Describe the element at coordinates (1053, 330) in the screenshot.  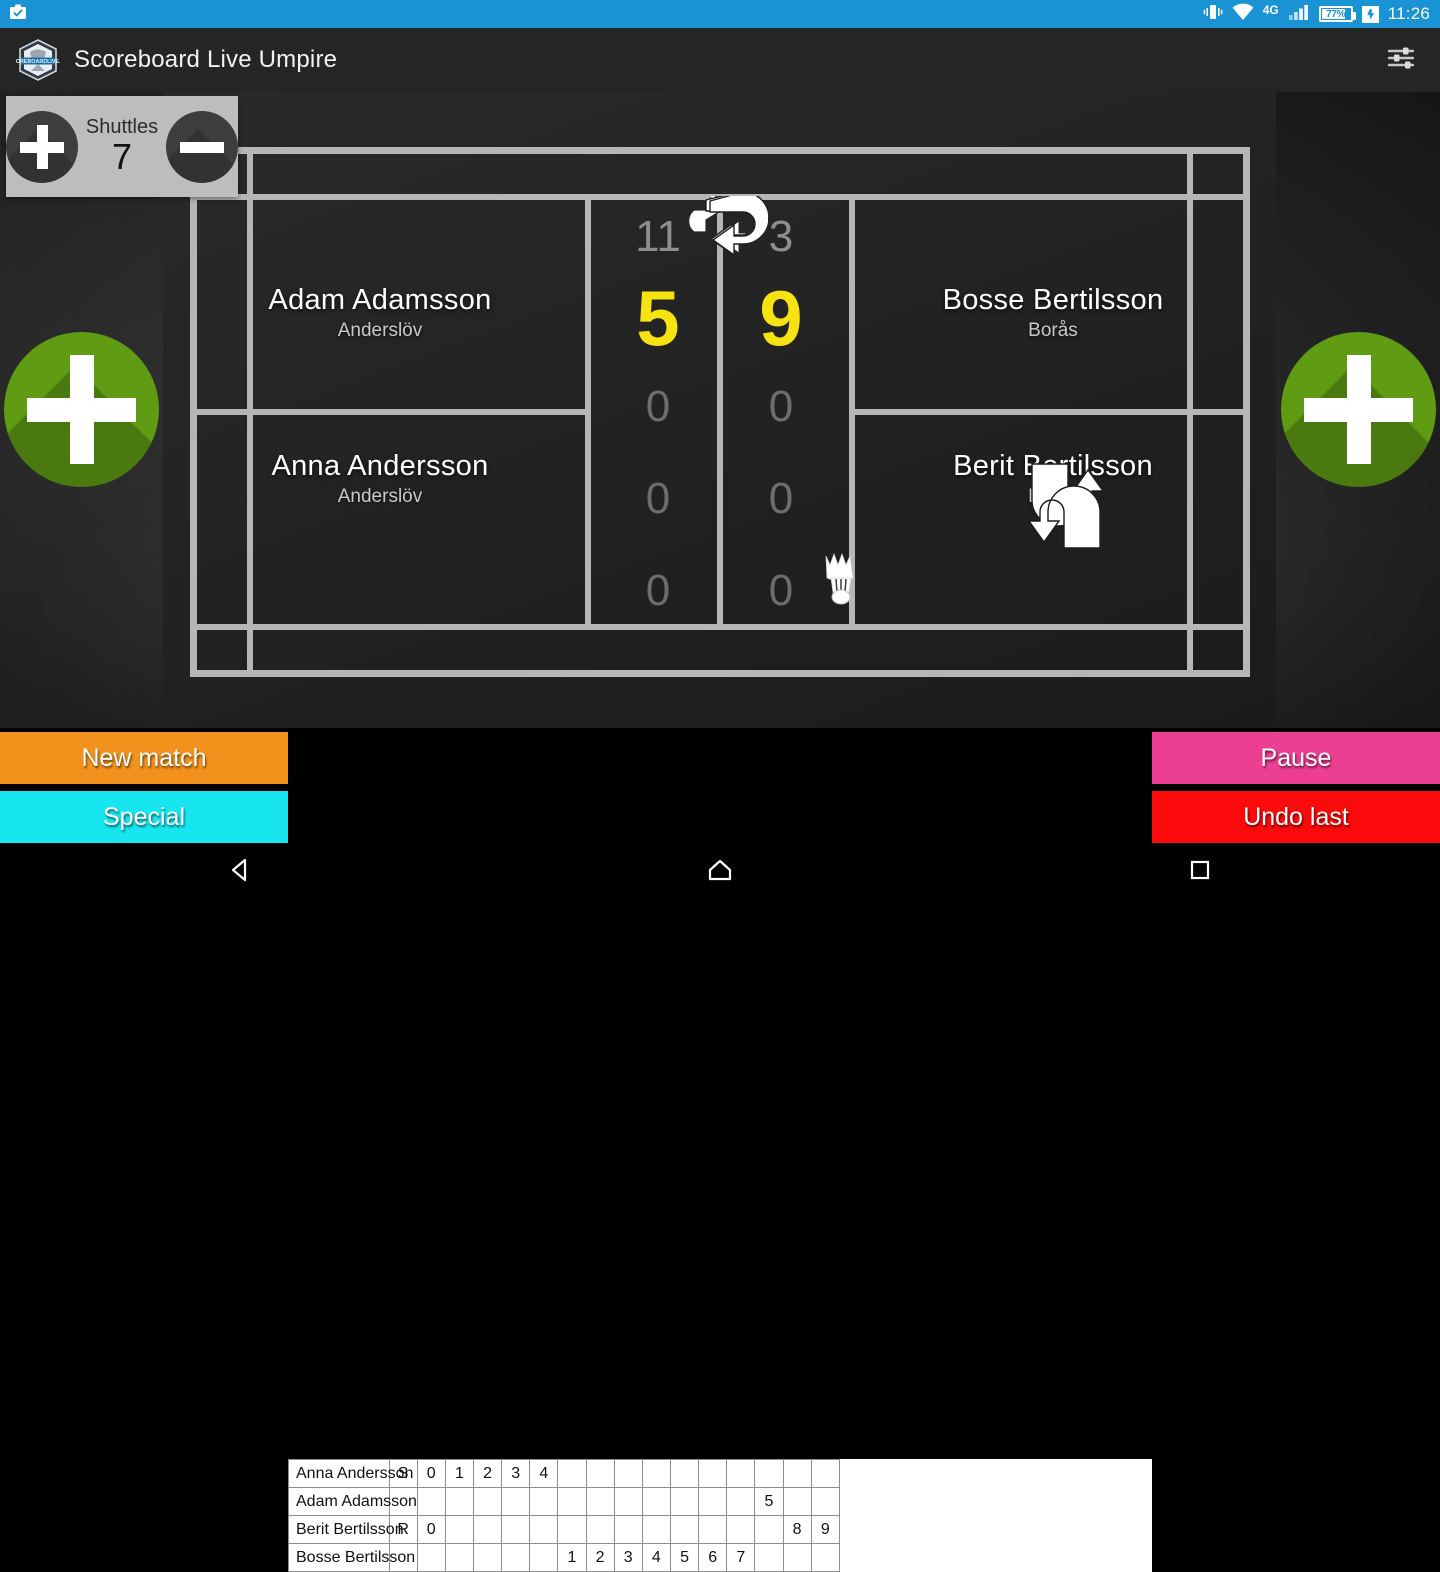
I see `player-club: Borås` at that location.